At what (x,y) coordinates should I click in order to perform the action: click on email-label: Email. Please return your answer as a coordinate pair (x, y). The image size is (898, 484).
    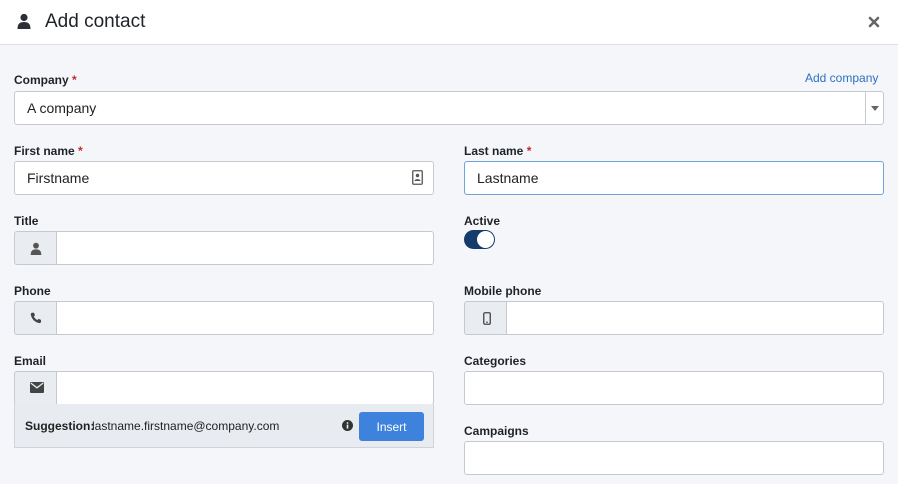
    Looking at the image, I should click on (30, 361).